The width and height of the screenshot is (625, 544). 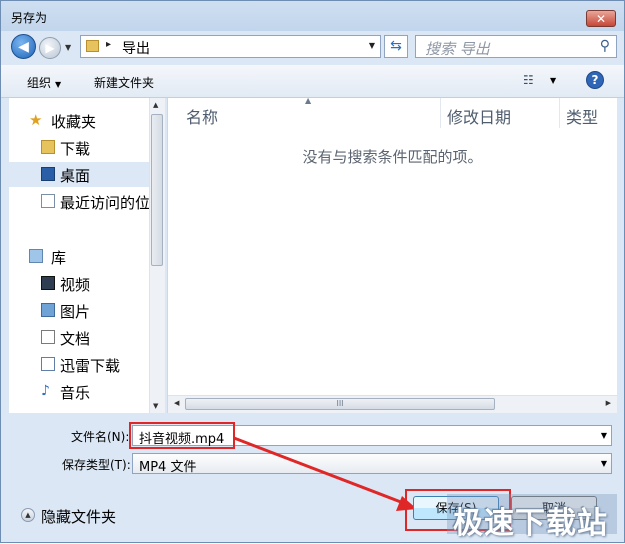 I want to click on site-watermark: 极速下载站, so click(x=530, y=523).